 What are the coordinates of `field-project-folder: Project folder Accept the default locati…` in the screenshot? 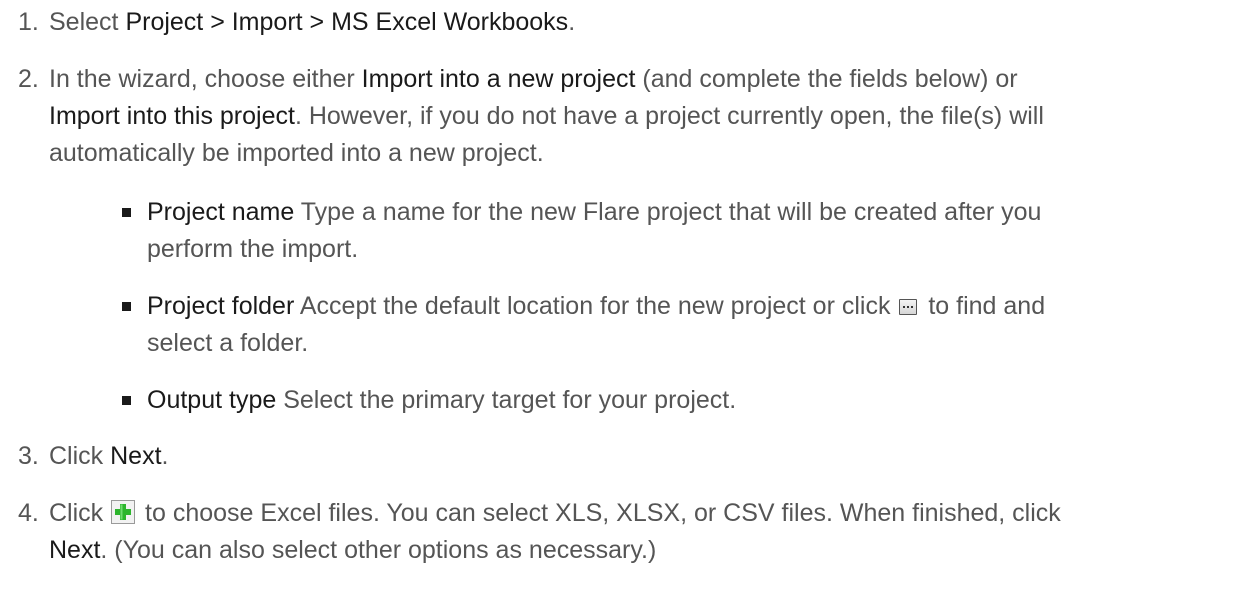 It's located at (620, 325).